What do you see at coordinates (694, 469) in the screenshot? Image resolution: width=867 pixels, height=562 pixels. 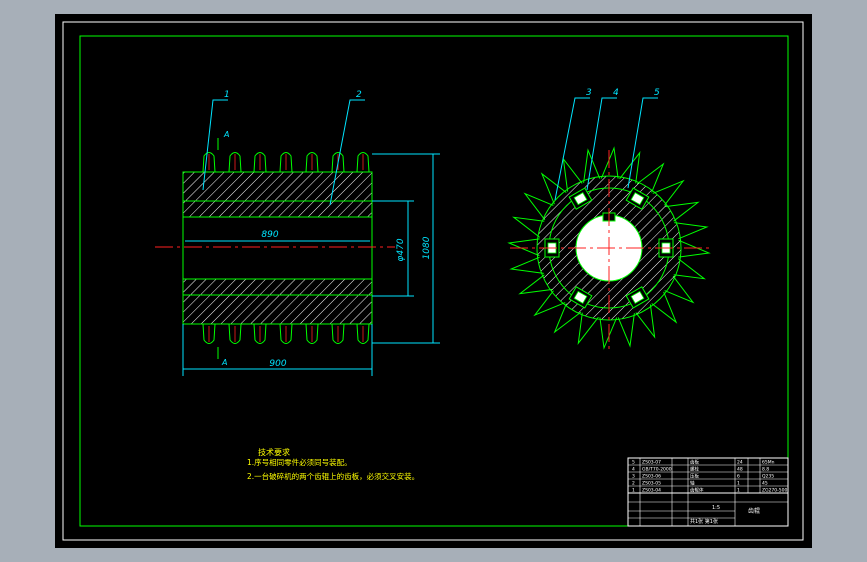 I see `bom-cell: 螺栓` at bounding box center [694, 469].